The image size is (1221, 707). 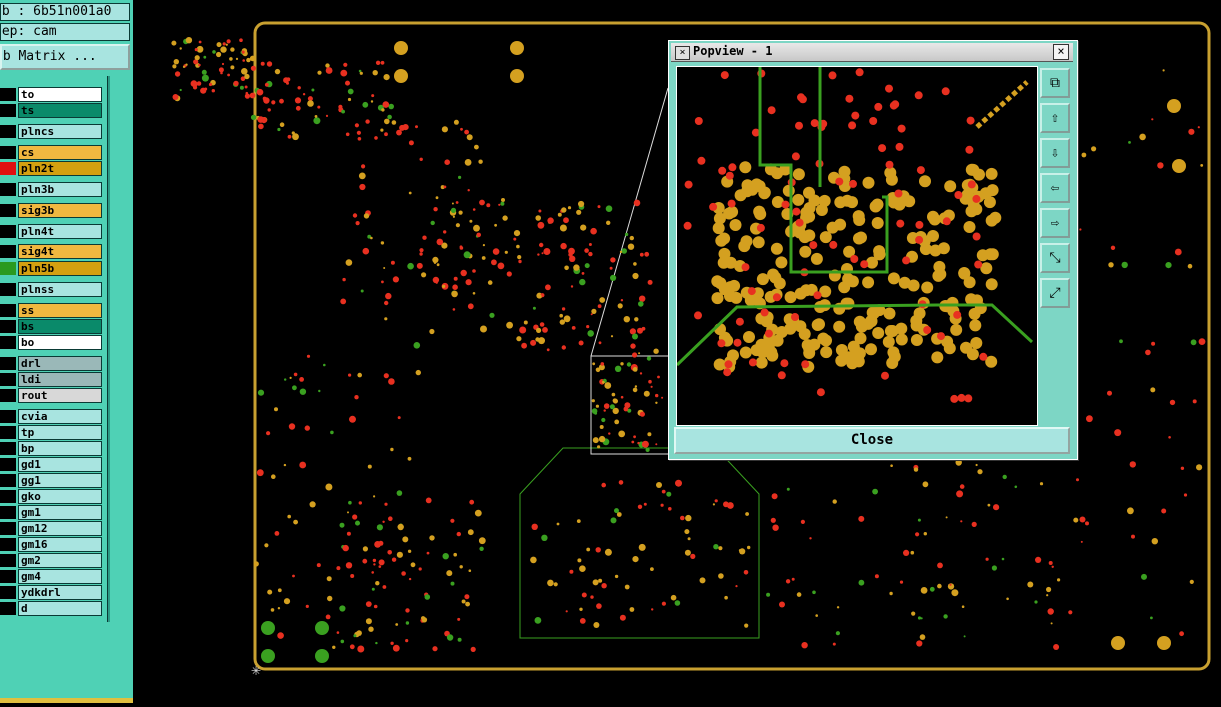 I want to click on layer-label: gm4, so click(x=60, y=576).